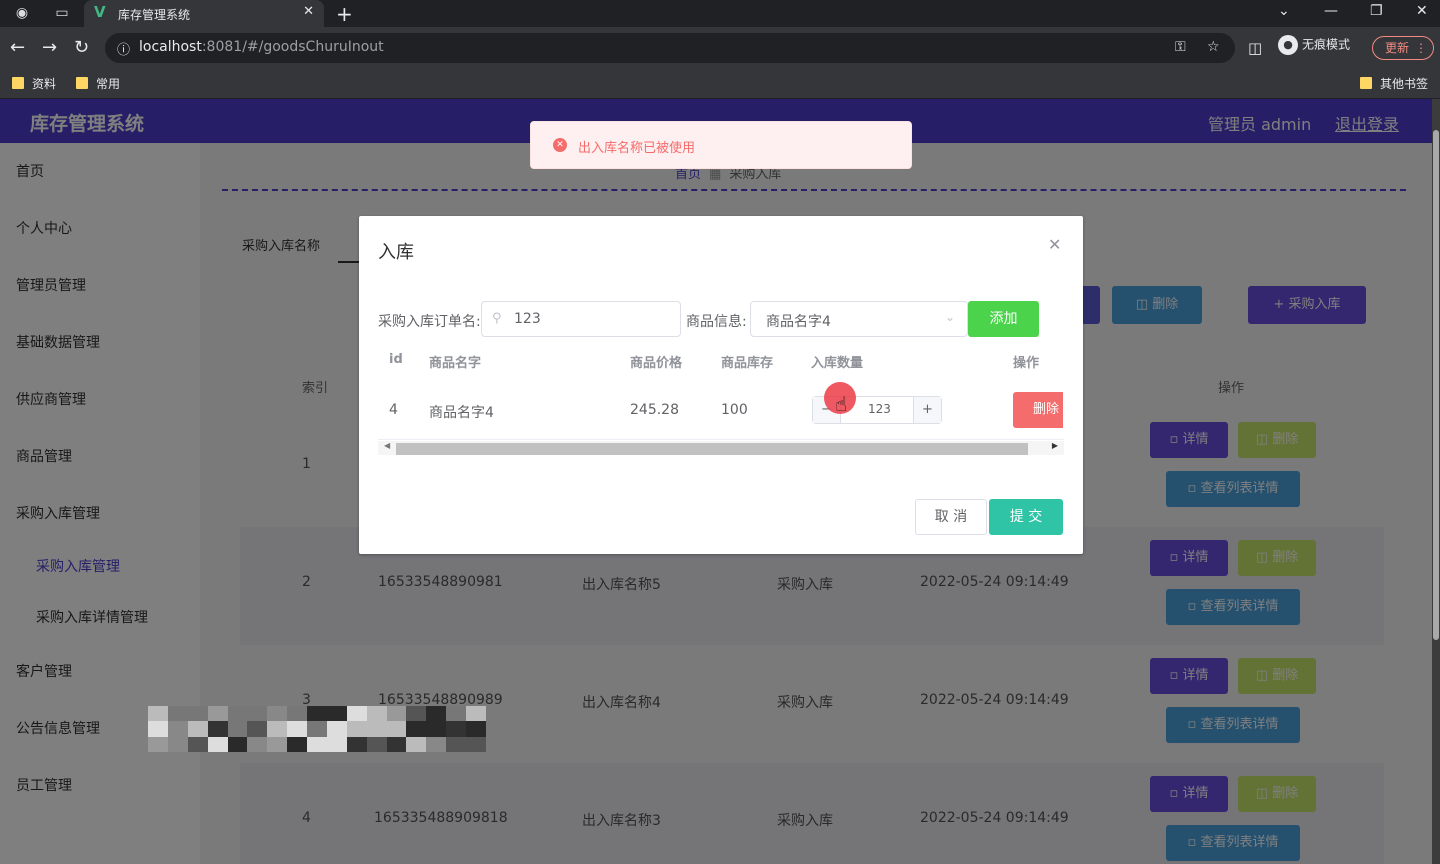 This screenshot has height=864, width=1440. I want to click on page-scrollbar-thumb, so click(1436, 385).